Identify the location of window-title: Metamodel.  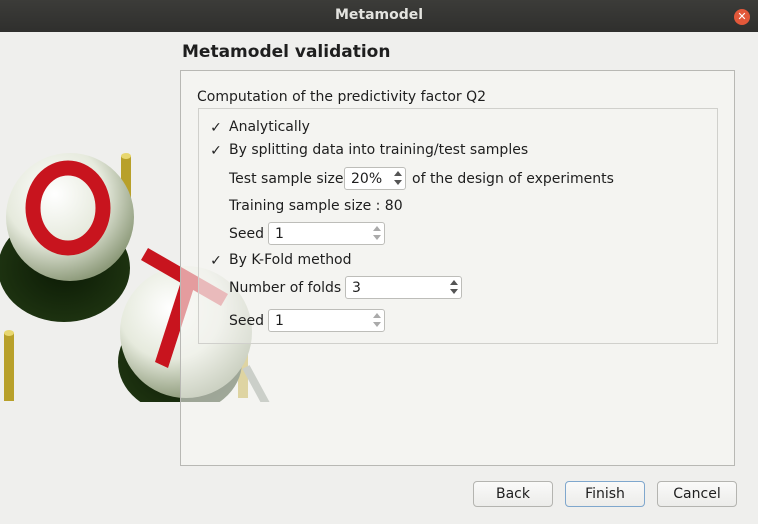
(379, 15).